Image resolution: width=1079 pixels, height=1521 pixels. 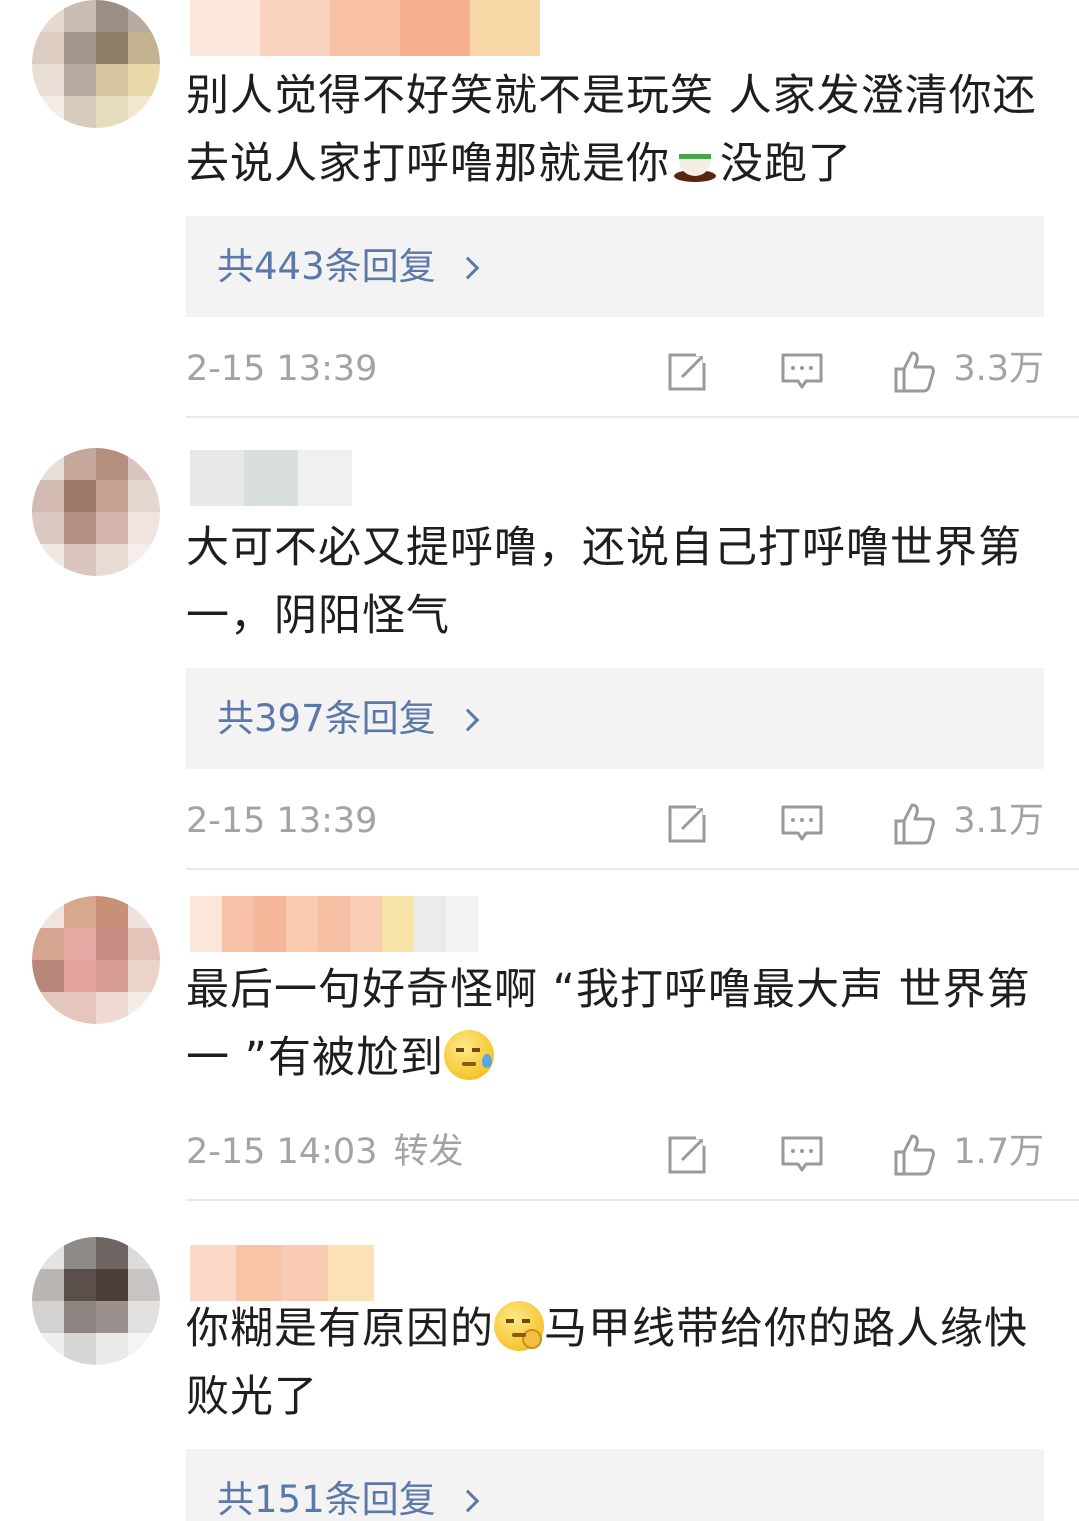 What do you see at coordinates (348, 1485) in the screenshot?
I see `view-replies-link: 共151条回复` at bounding box center [348, 1485].